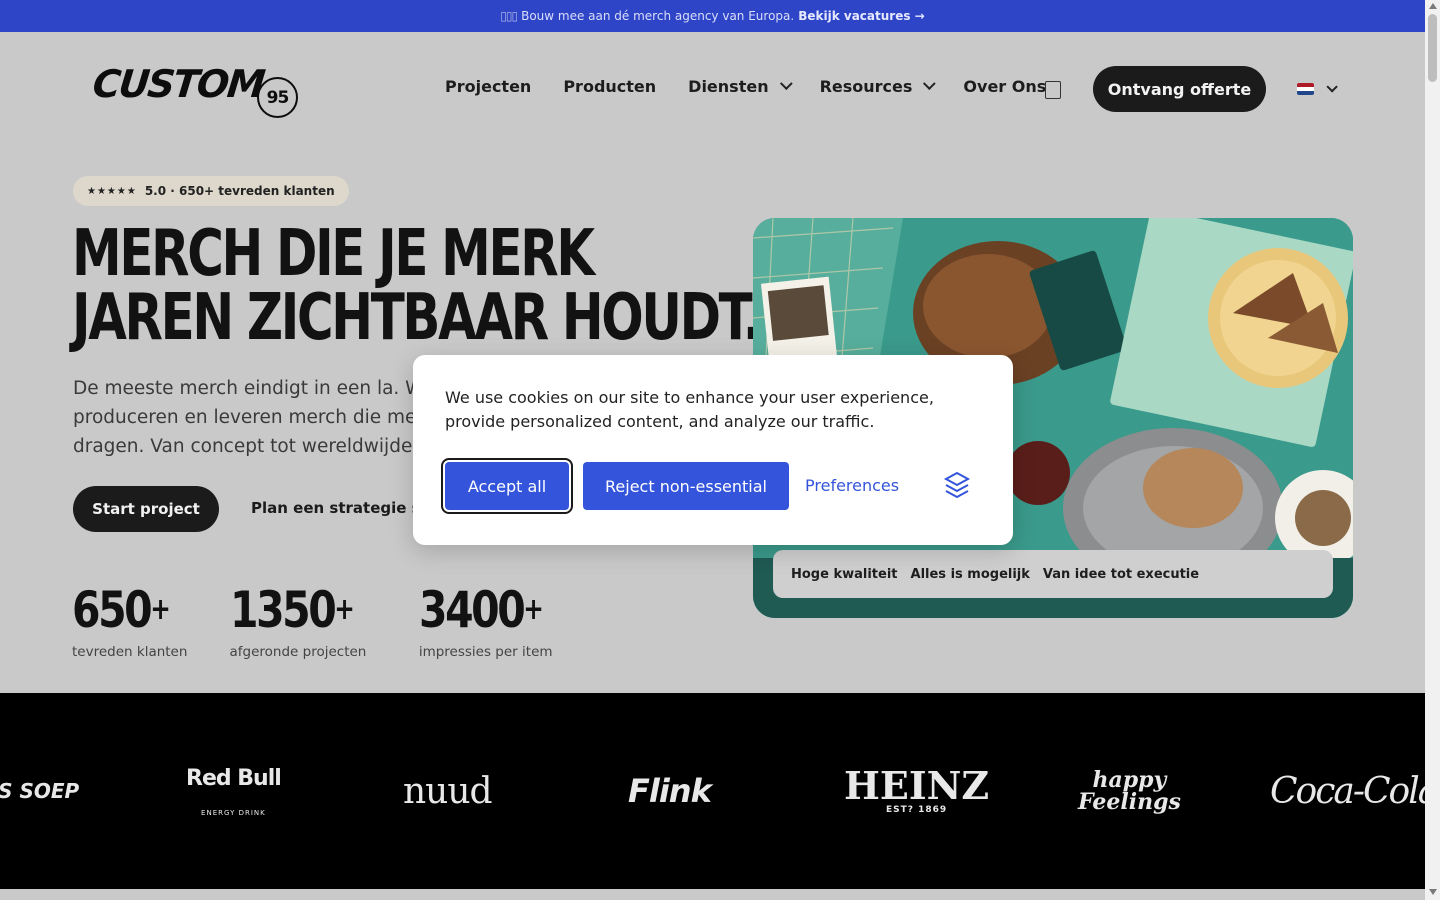 Image resolution: width=1440 pixels, height=900 pixels. Describe the element at coordinates (957, 485) in the screenshot. I see `cookie-provider-logo-icon` at that location.